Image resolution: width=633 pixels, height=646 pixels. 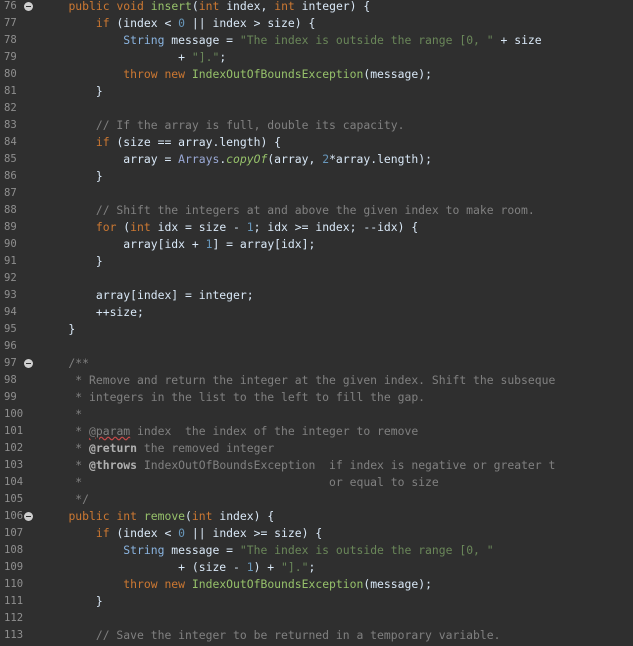 I want to click on code-line: 109 + (size - 1) + "].";, so click(x=316, y=567).